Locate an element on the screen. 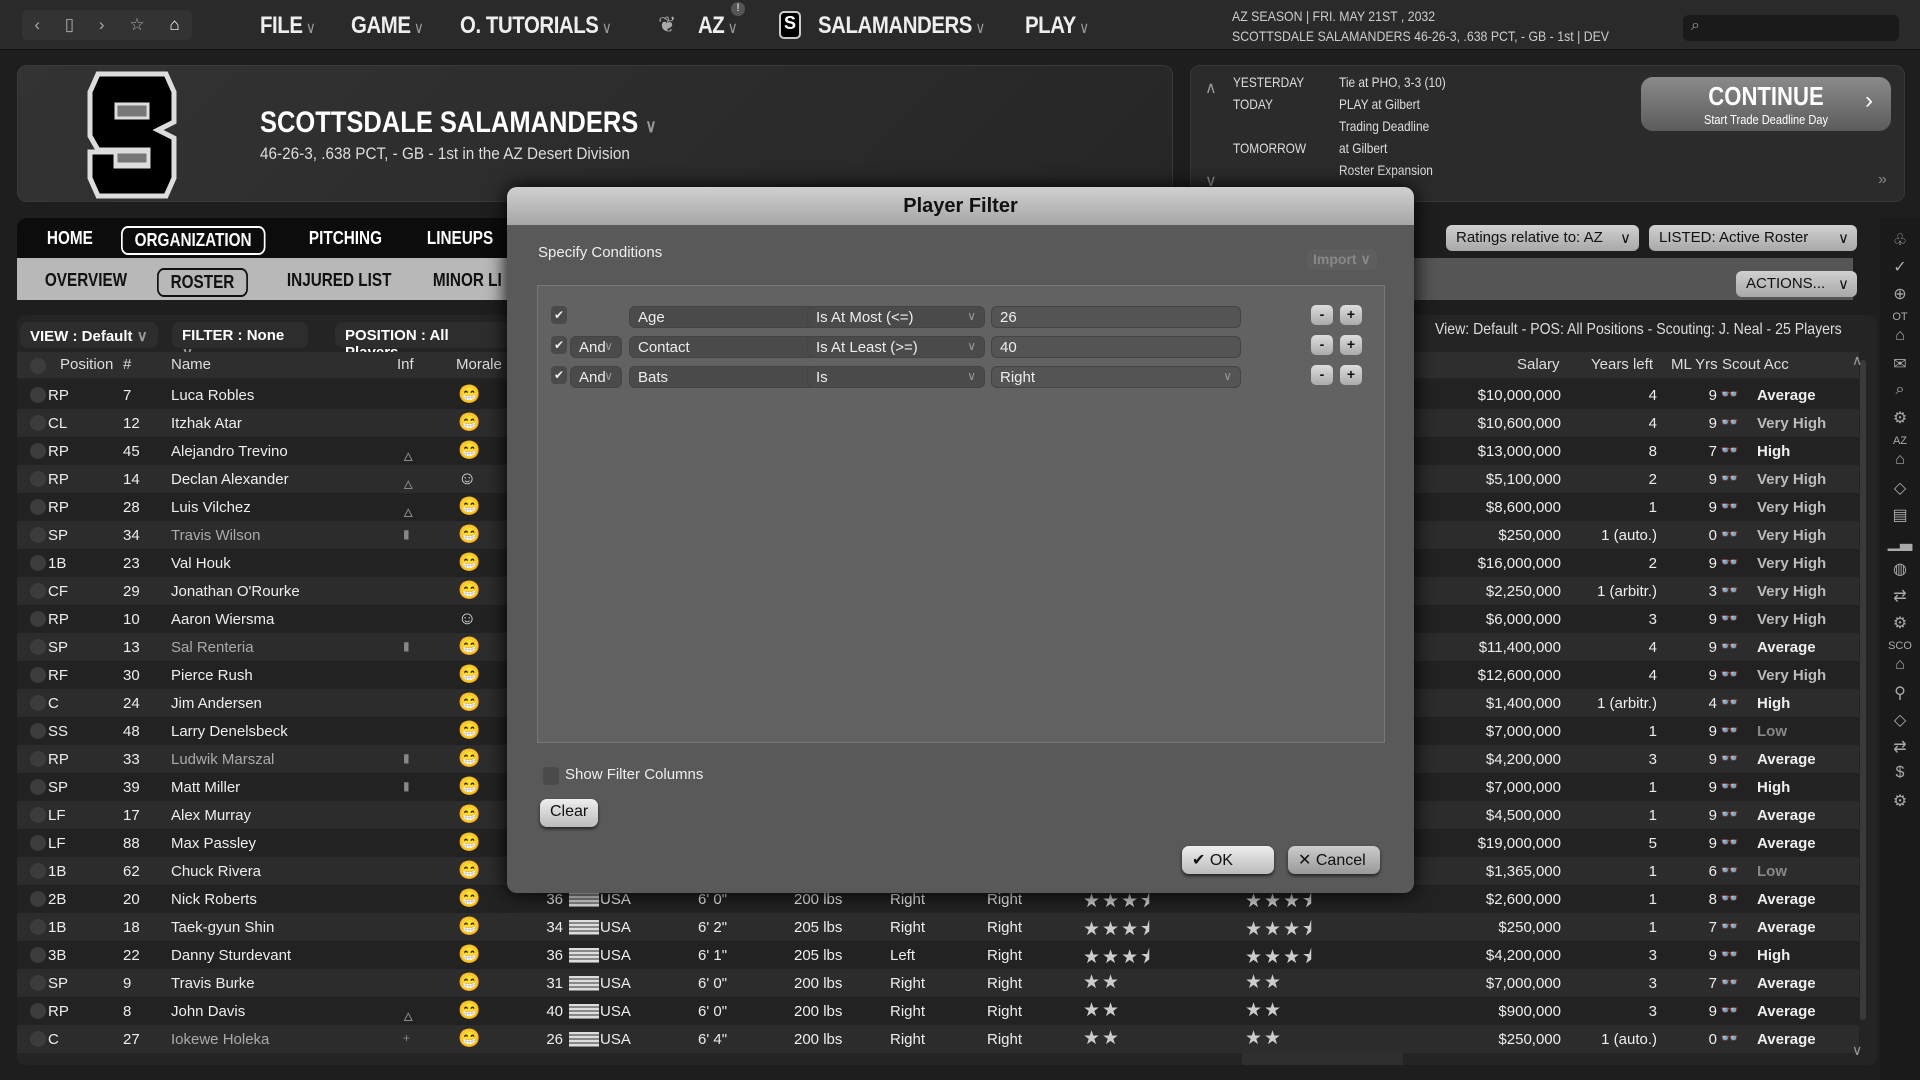 Image resolution: width=1920 pixels, height=1080 pixels. ok-button: ✔ OK is located at coordinates (1228, 860).